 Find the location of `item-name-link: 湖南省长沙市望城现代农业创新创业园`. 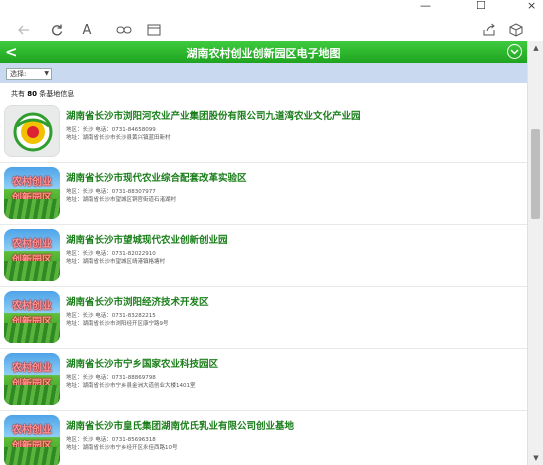

item-name-link: 湖南省长沙市望城现代农业创新创业园 is located at coordinates (294, 239).